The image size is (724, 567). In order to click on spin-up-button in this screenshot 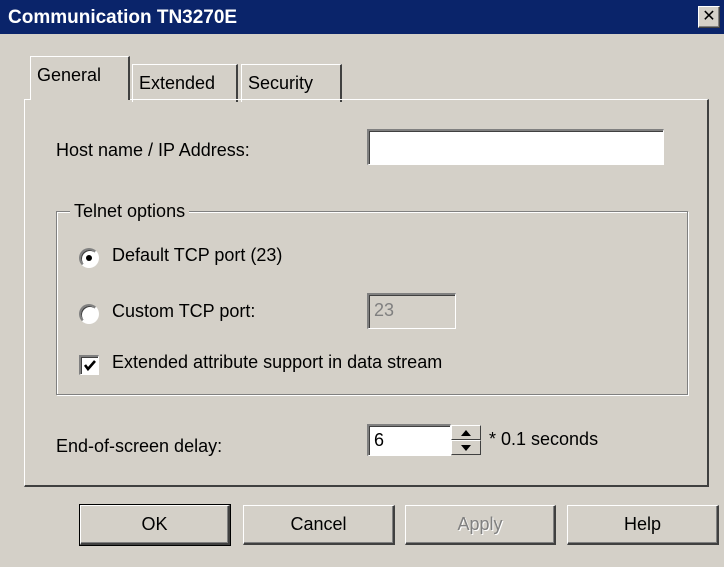, I will do `click(466, 432)`.